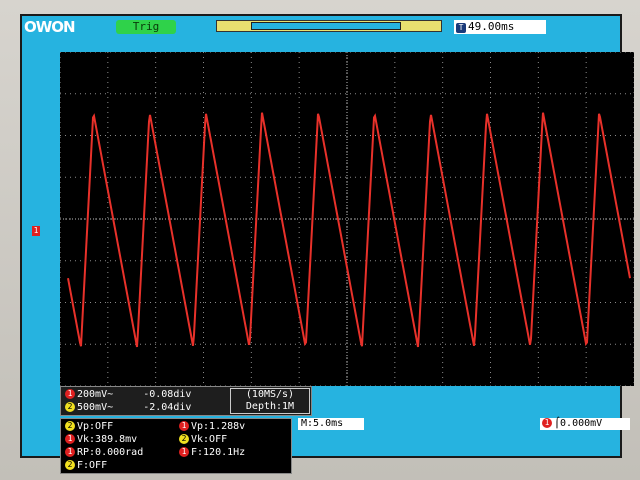 This screenshot has height=480, width=640. I want to click on horizontal-timebase: M:5.0ms, so click(331, 424).